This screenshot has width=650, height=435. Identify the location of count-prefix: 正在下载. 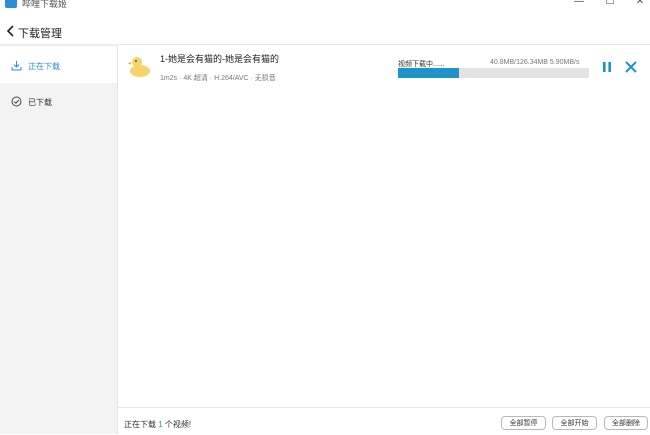
(141, 424).